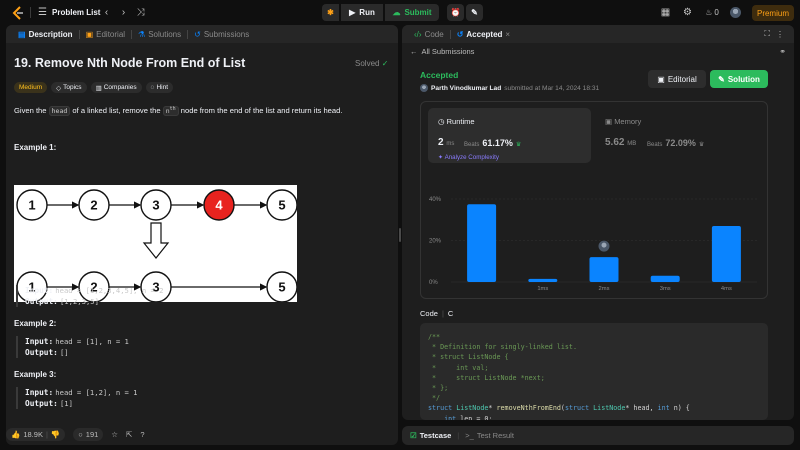 This screenshot has width=800, height=450. I want to click on splitter-handle, so click(400, 235).